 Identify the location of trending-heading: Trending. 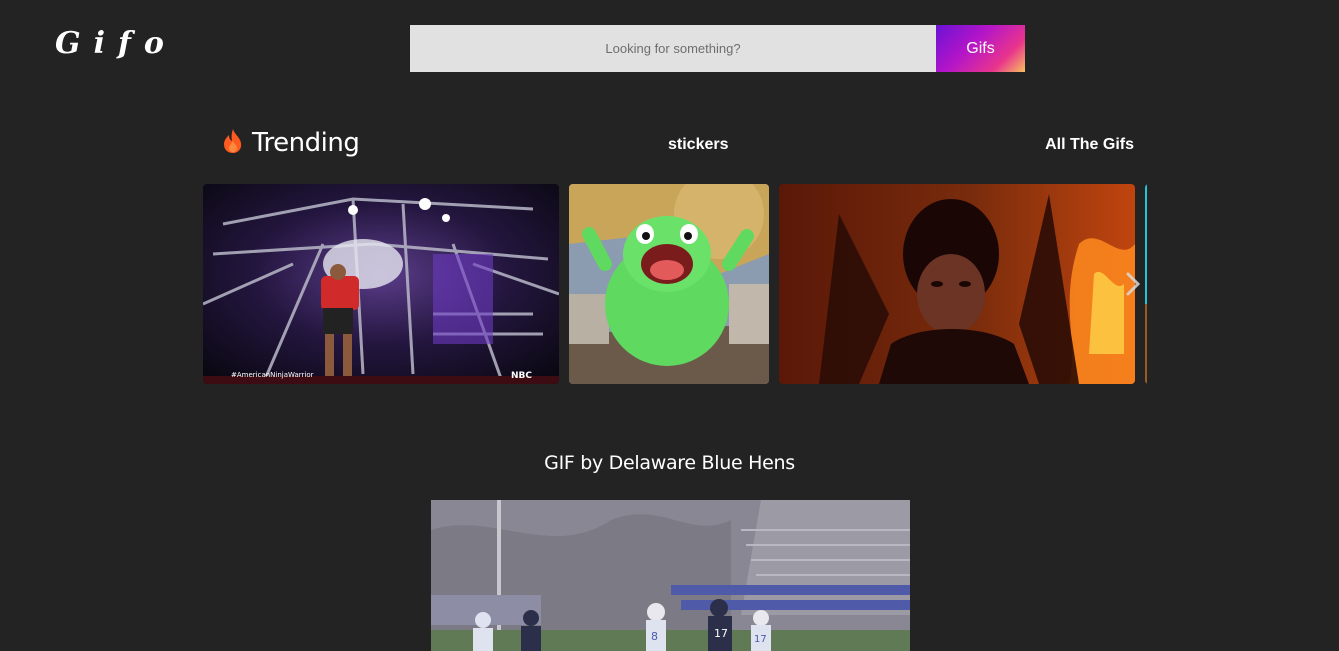
(291, 143).